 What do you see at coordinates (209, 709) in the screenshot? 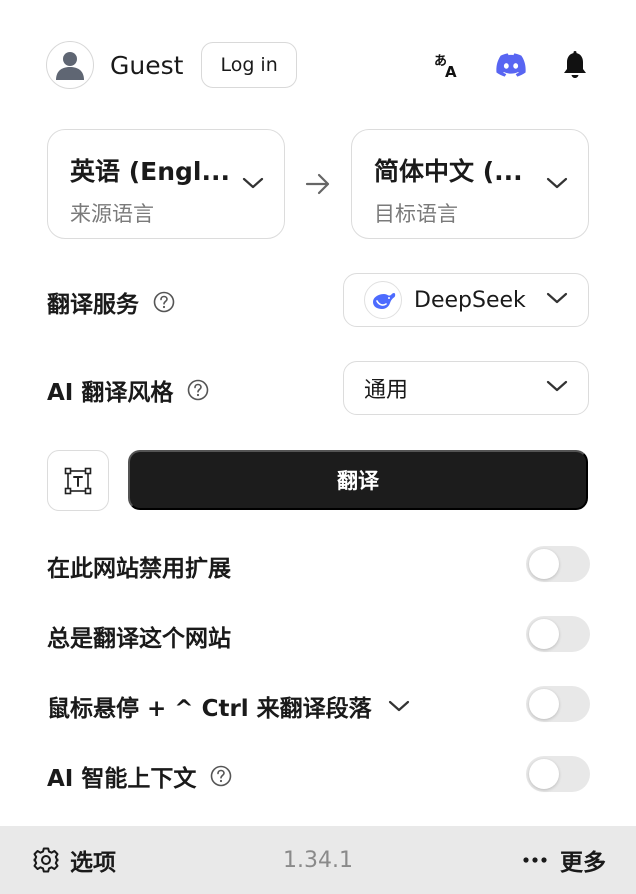
I see `toggle-label-hover-translate: 鼠标悬停 + ^ Ctrl 来翻译段落` at bounding box center [209, 709].